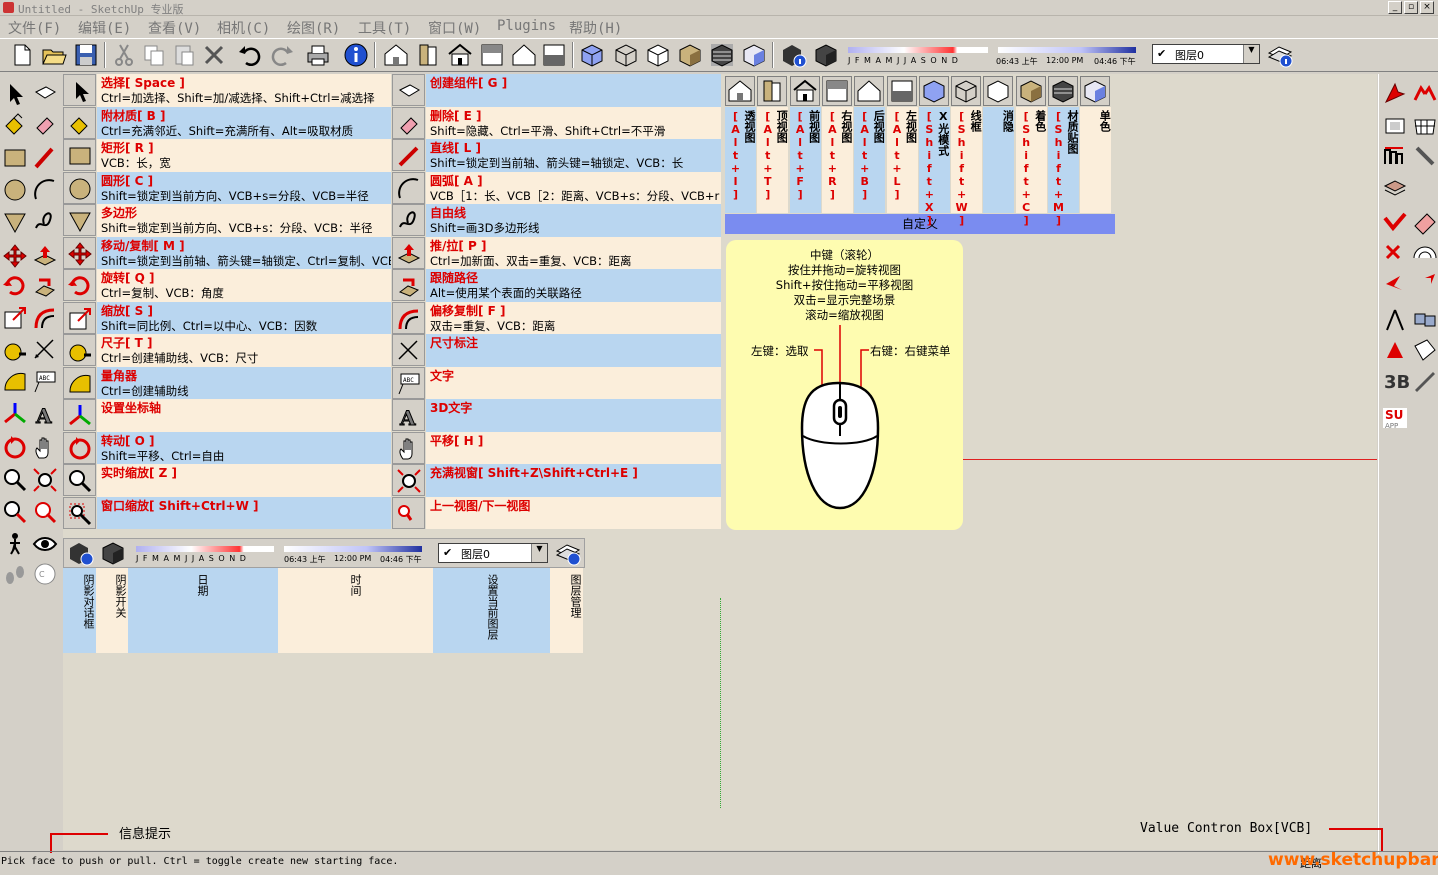  What do you see at coordinates (460, 55) in the screenshot?
I see `house-view-icon` at bounding box center [460, 55].